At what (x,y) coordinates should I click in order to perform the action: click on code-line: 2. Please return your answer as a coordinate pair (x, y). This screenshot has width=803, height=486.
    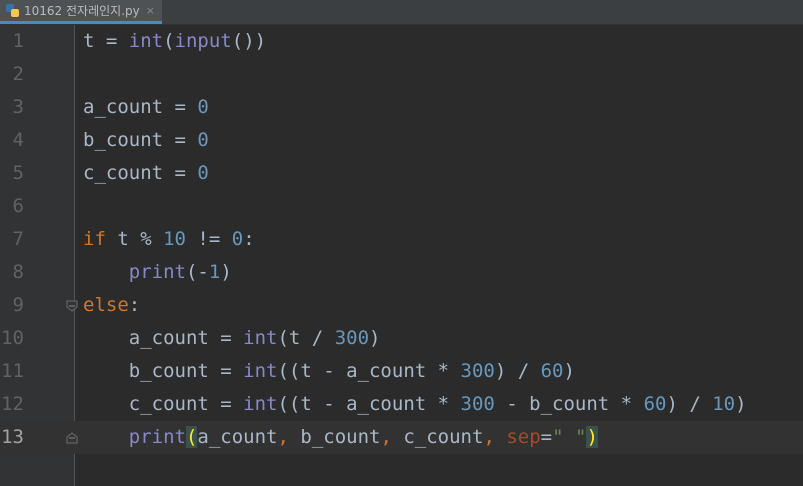
    Looking at the image, I should click on (401, 74).